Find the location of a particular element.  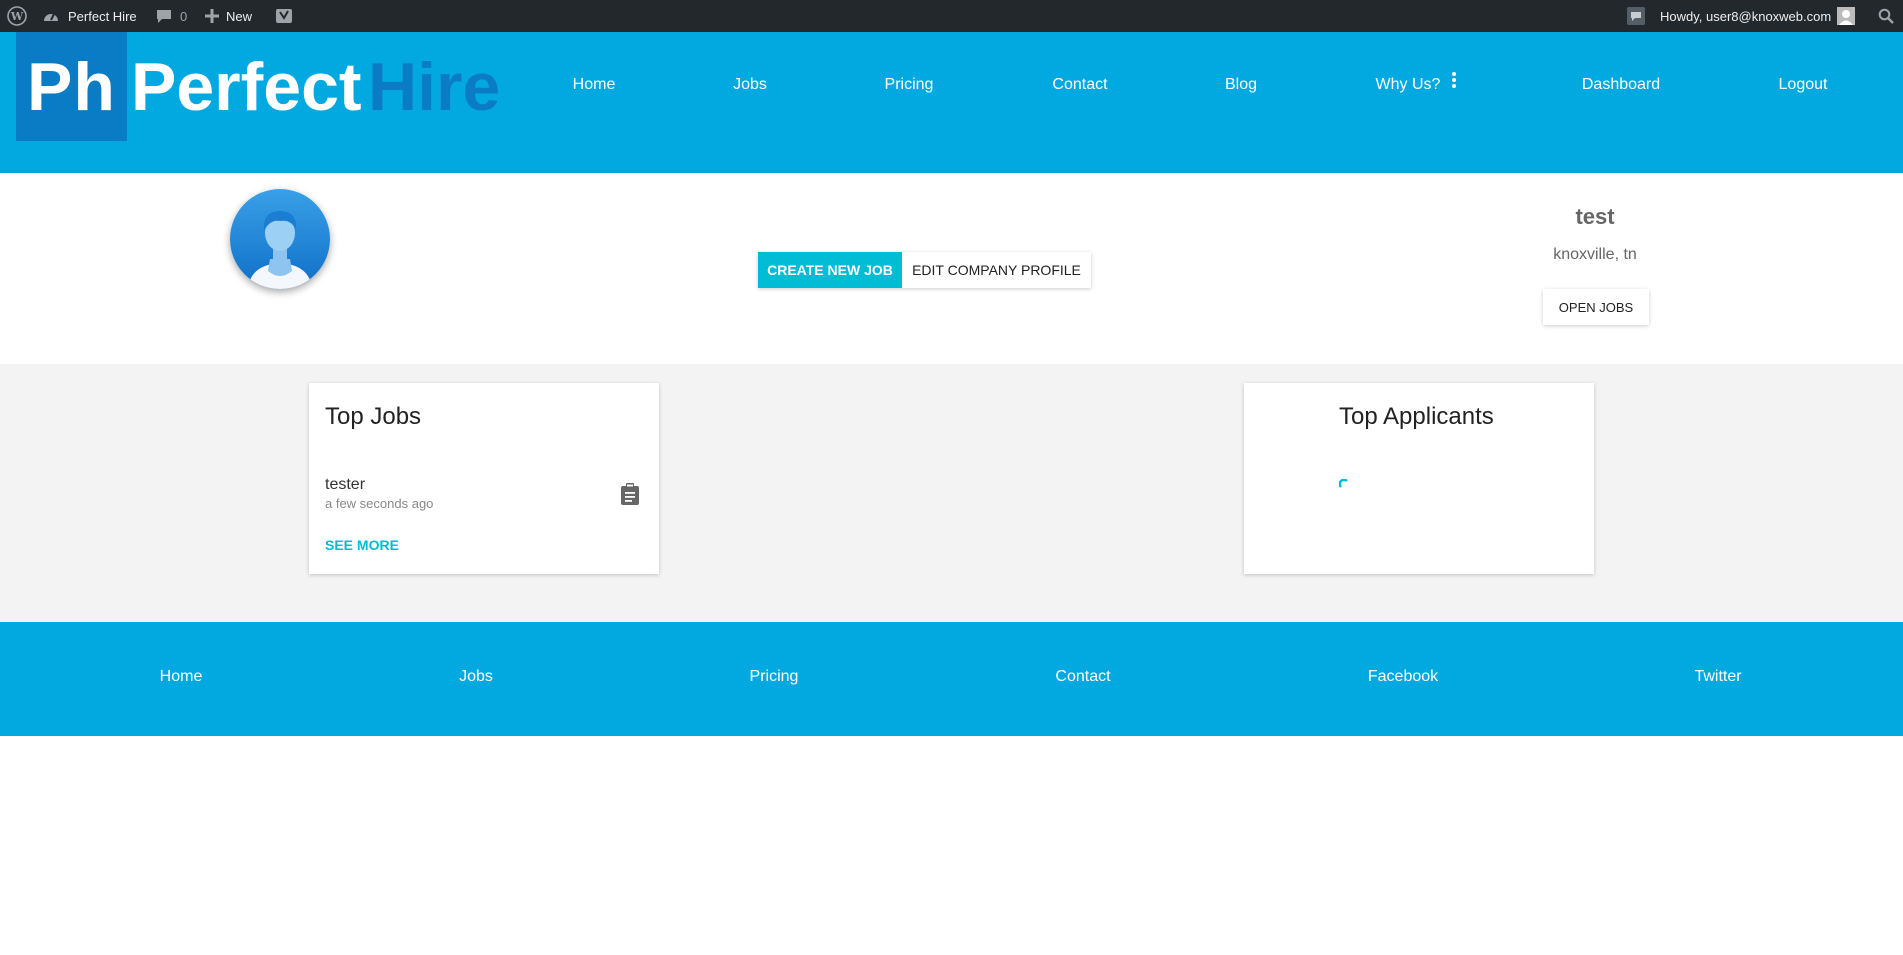

search-icon is located at coordinates (1886, 16).